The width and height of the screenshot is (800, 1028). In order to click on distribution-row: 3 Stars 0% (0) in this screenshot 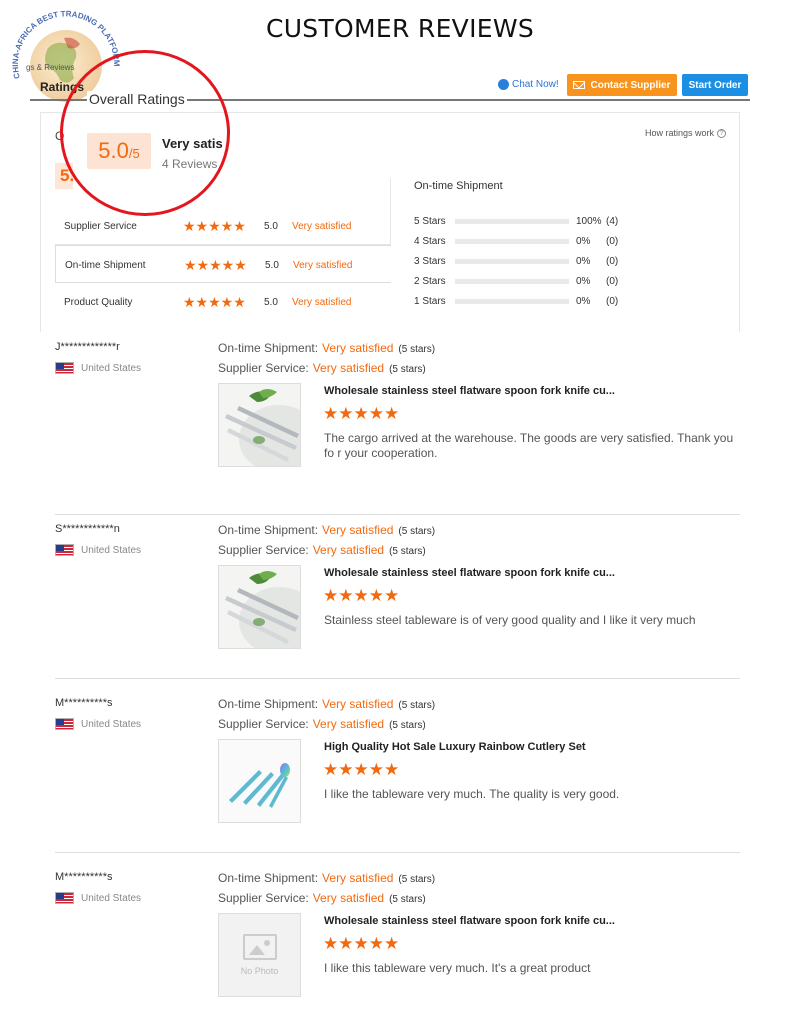, I will do `click(529, 264)`.